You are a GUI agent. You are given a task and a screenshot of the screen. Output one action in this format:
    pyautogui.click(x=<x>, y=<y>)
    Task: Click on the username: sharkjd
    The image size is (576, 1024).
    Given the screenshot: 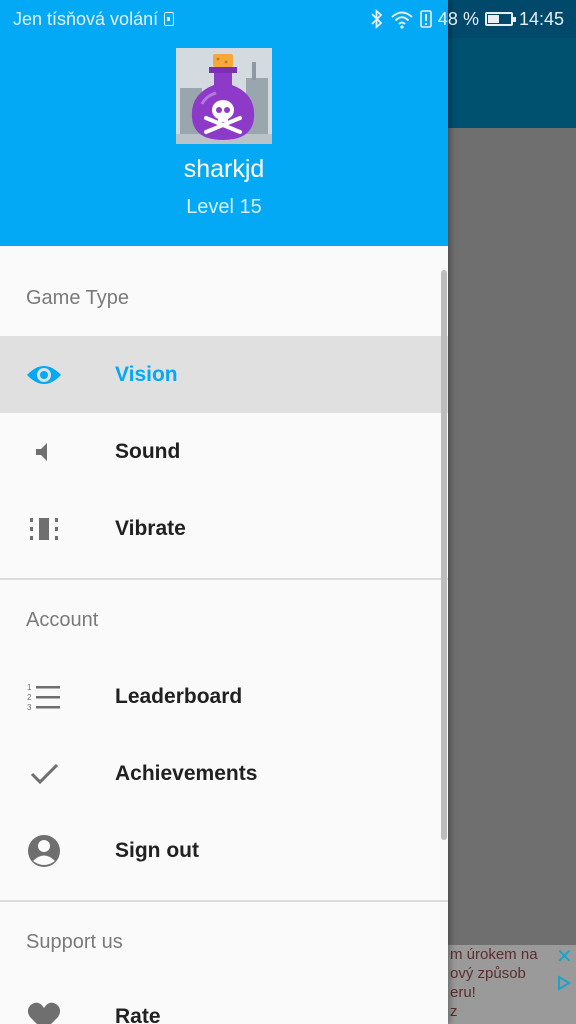 What is the action you would take?
    pyautogui.click(x=224, y=169)
    